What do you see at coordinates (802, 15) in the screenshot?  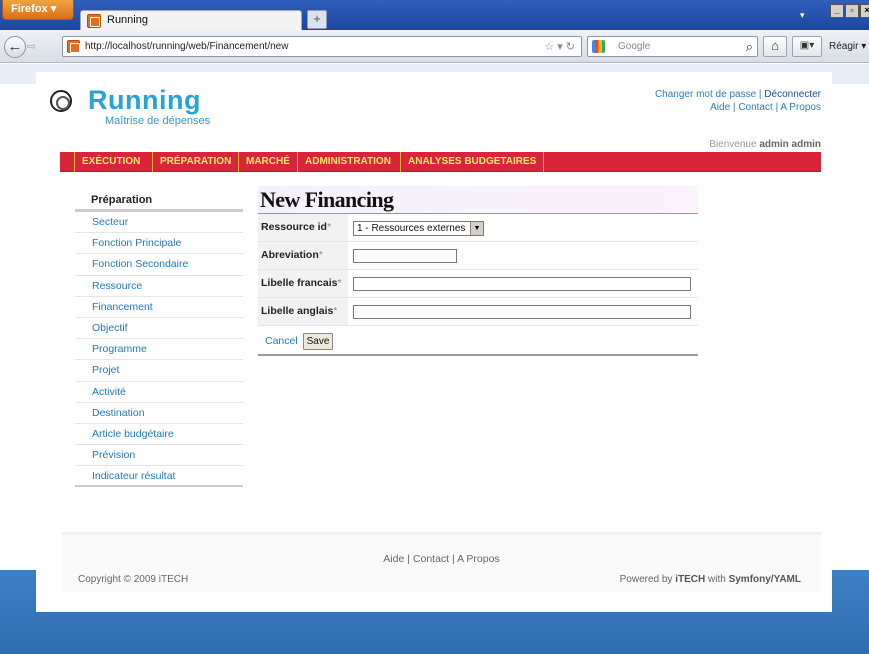 I see `list-all-tabs-icon: ▾` at bounding box center [802, 15].